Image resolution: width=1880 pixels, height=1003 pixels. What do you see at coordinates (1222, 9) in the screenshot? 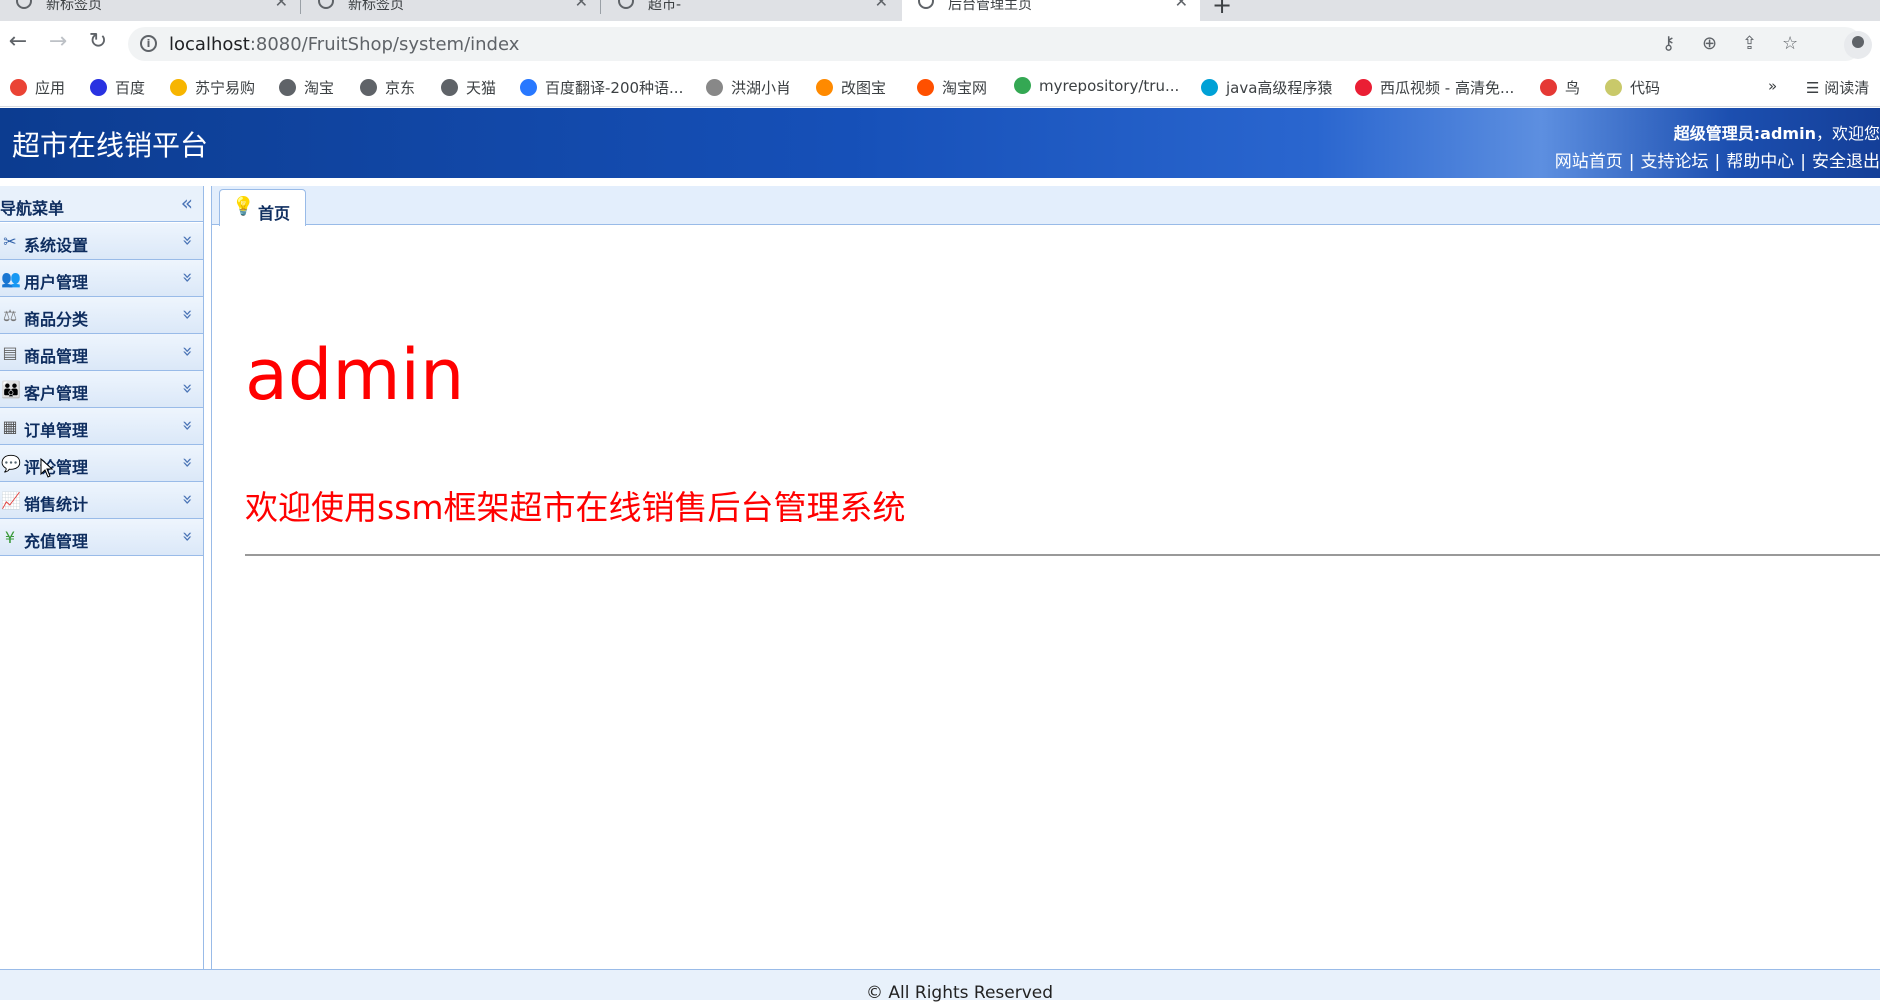
I see `new-tab-button: +` at bounding box center [1222, 9].